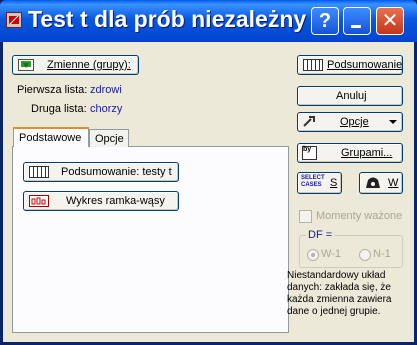  I want to click on weight-button: W, so click(381, 183).